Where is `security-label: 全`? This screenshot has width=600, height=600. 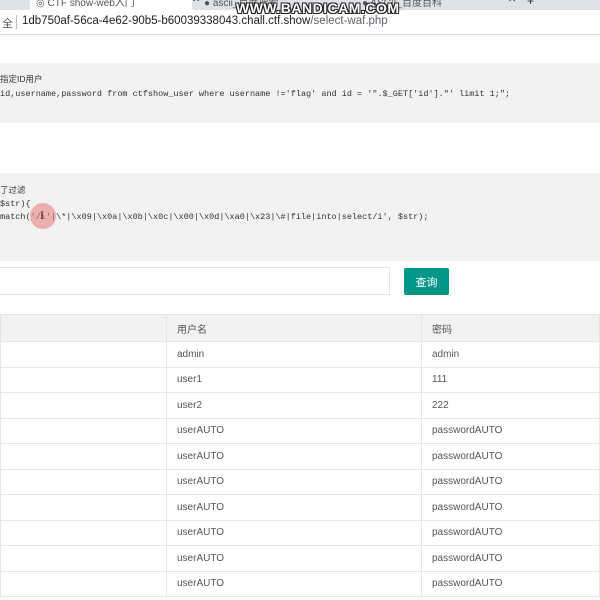 security-label: 全 is located at coordinates (7, 23).